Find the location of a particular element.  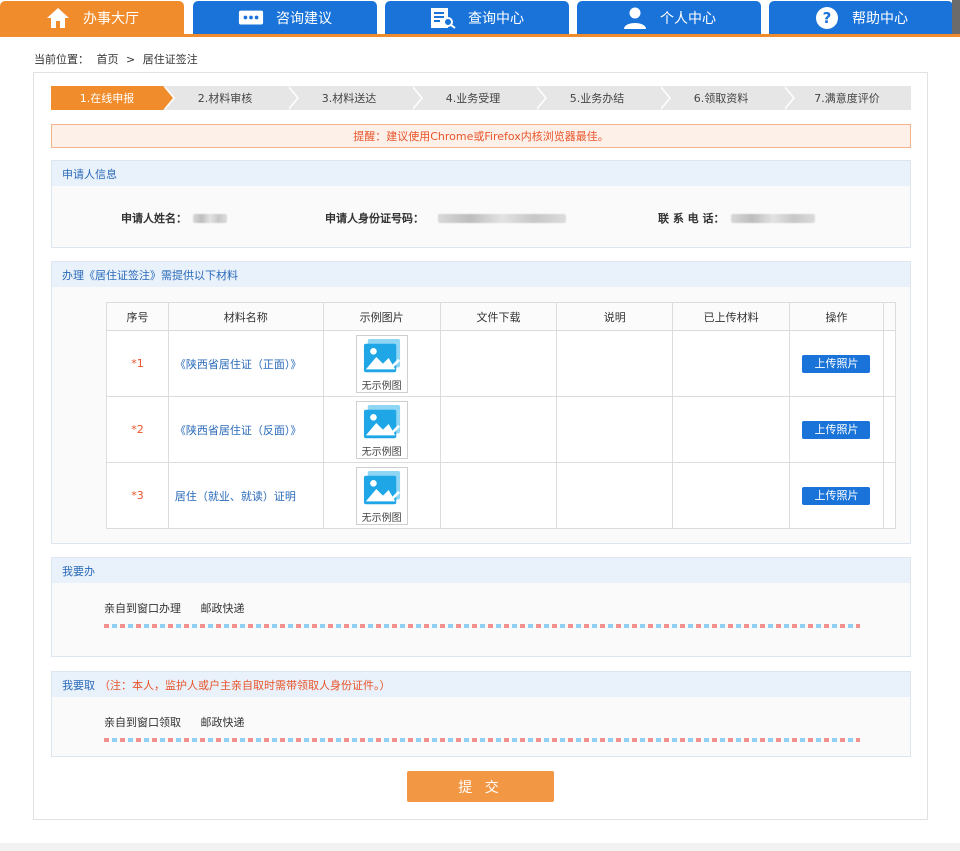

col-header: 序号 is located at coordinates (137, 316).